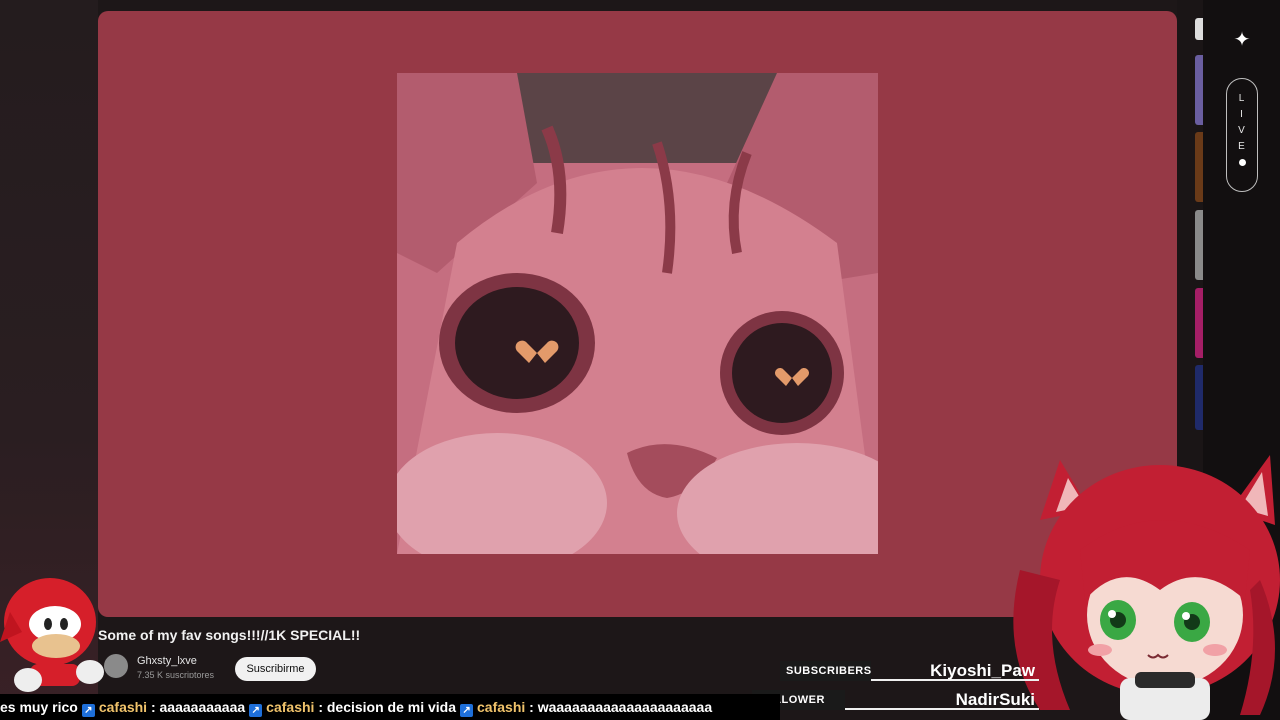 The height and width of the screenshot is (720, 1280). Describe the element at coordinates (1242, 162) in the screenshot. I see `live-dot` at that location.